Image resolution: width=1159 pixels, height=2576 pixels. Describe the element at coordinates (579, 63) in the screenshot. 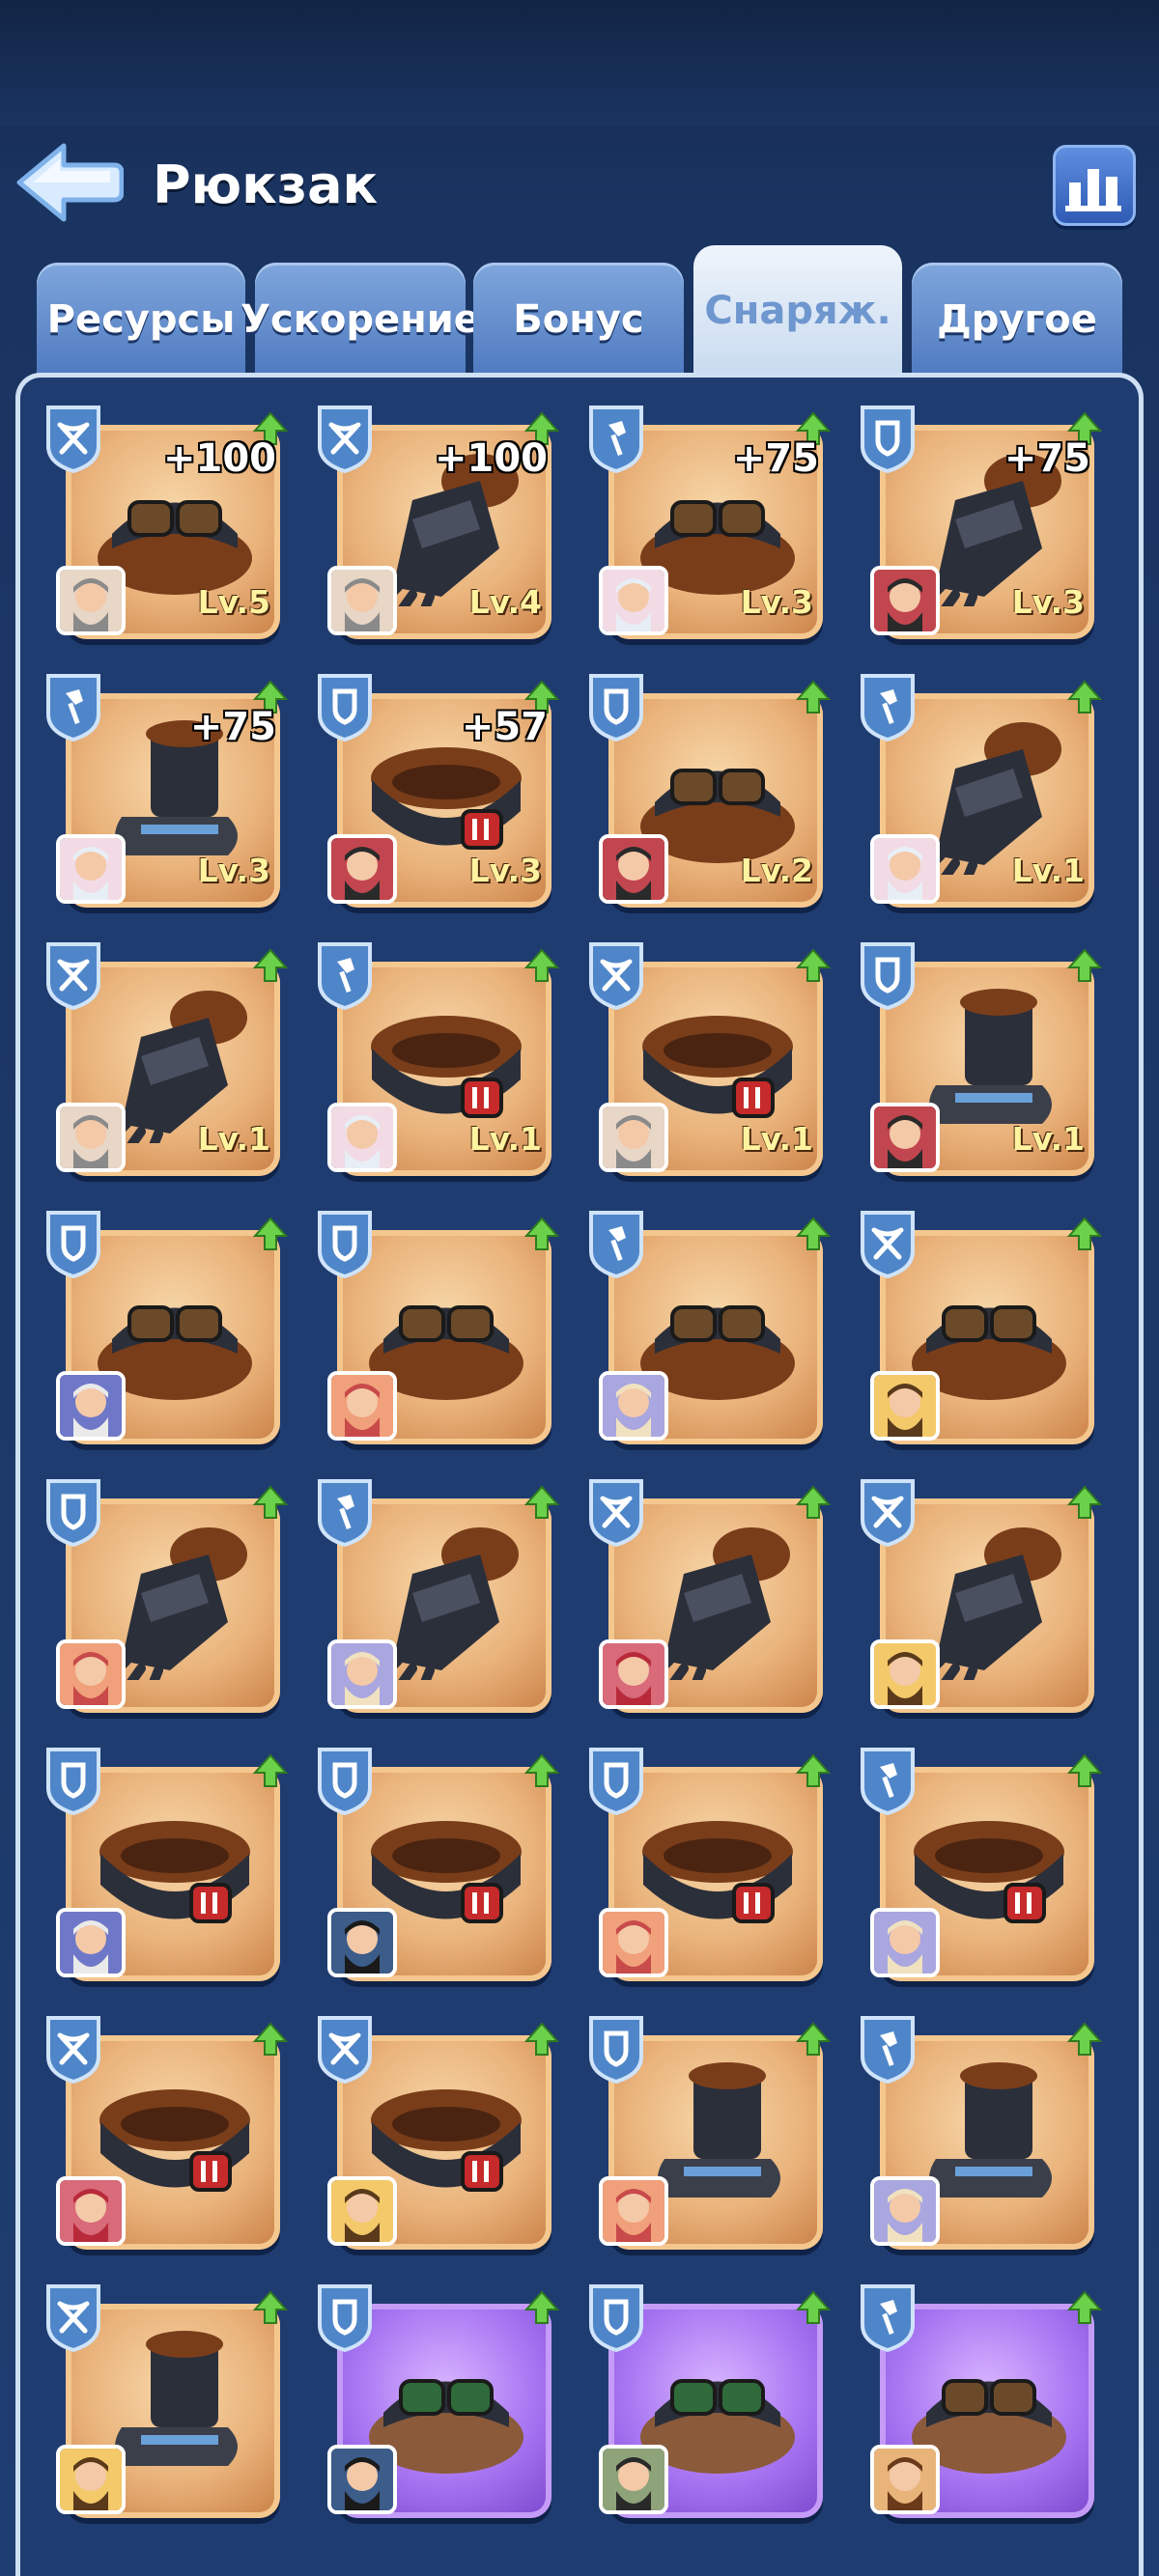

I see `status-bar-area` at that location.